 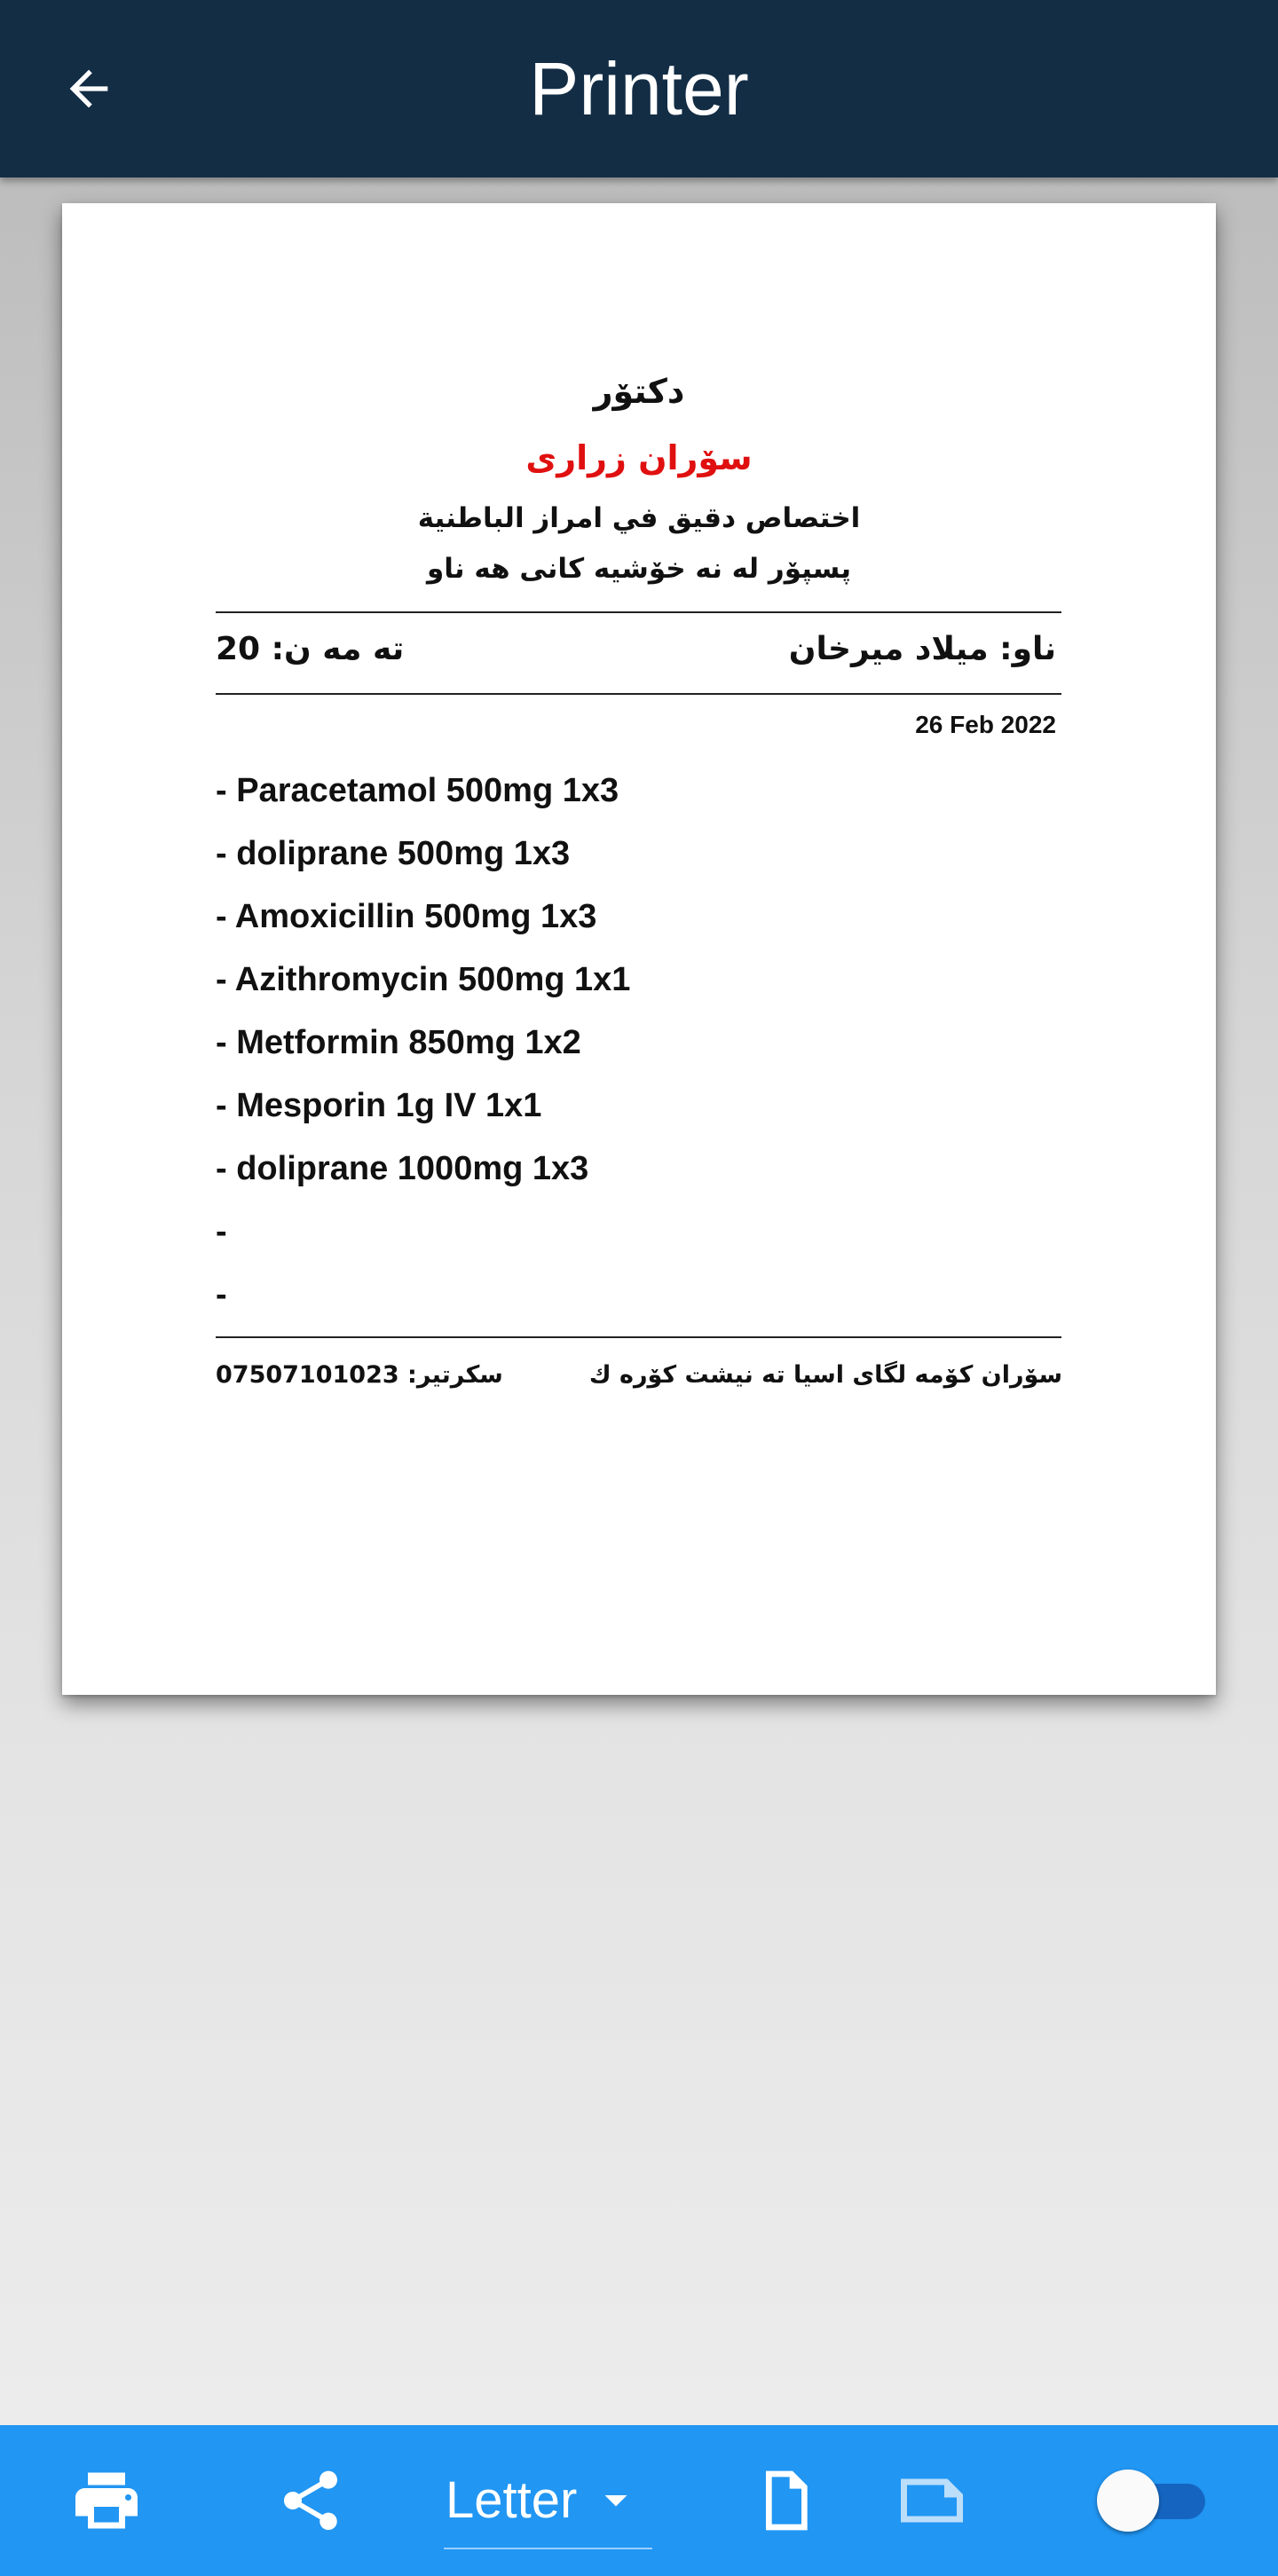 What do you see at coordinates (359, 1375) in the screenshot?
I see `secretary-phone: سكرتير: 07507101023` at bounding box center [359, 1375].